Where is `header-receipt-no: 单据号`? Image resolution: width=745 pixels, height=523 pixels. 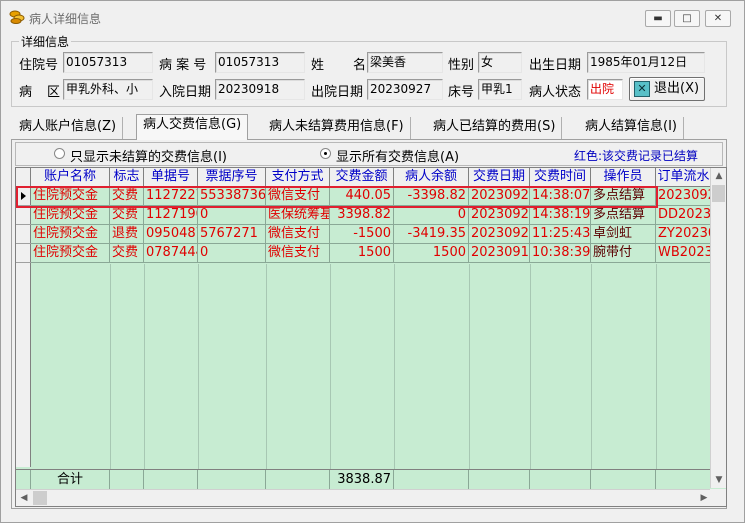 header-receipt-no: 单据号 is located at coordinates (171, 177).